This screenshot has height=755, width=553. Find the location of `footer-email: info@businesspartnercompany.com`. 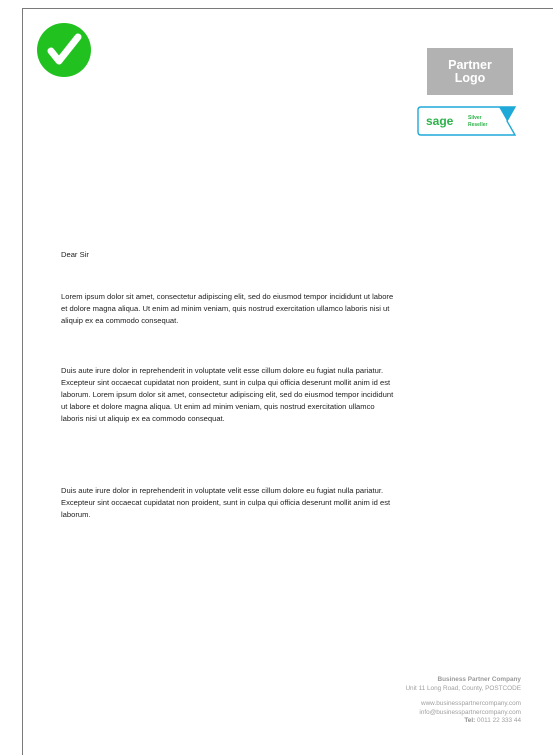

footer-email: info@businesspartnercompany.com is located at coordinates (470, 712).